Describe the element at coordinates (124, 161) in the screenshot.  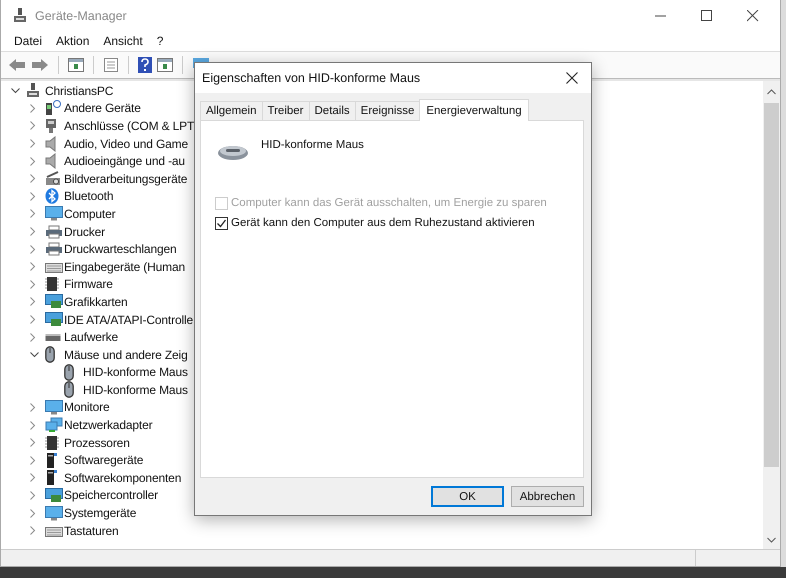
I see `tree-item: Audioeingänge und -au` at that location.